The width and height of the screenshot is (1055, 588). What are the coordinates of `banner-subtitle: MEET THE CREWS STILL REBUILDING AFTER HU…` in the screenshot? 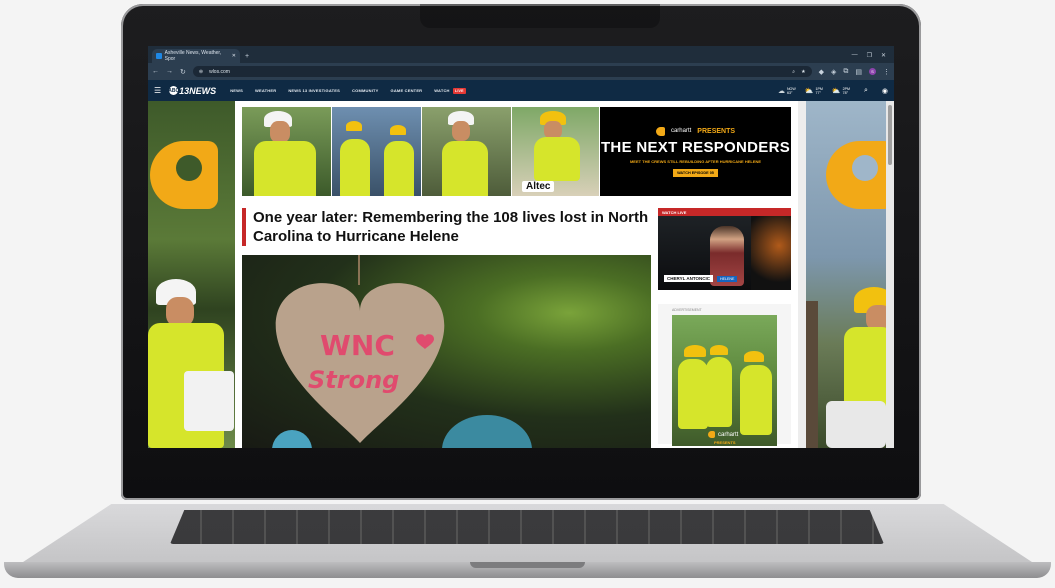 It's located at (695, 161).